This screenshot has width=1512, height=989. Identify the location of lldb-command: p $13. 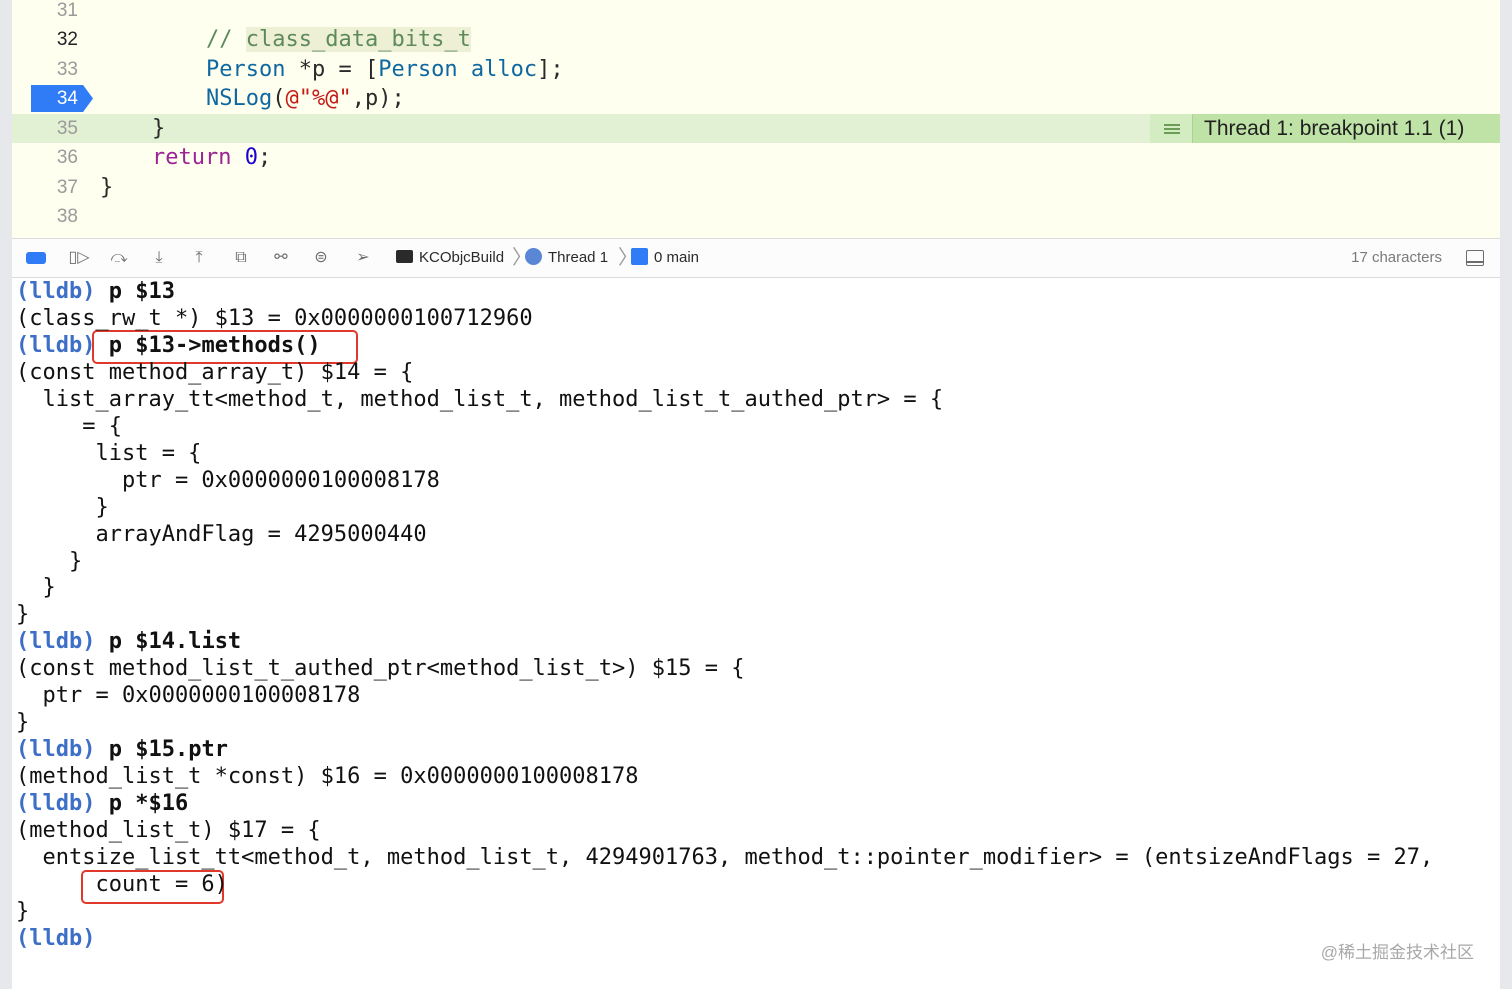
(135, 291).